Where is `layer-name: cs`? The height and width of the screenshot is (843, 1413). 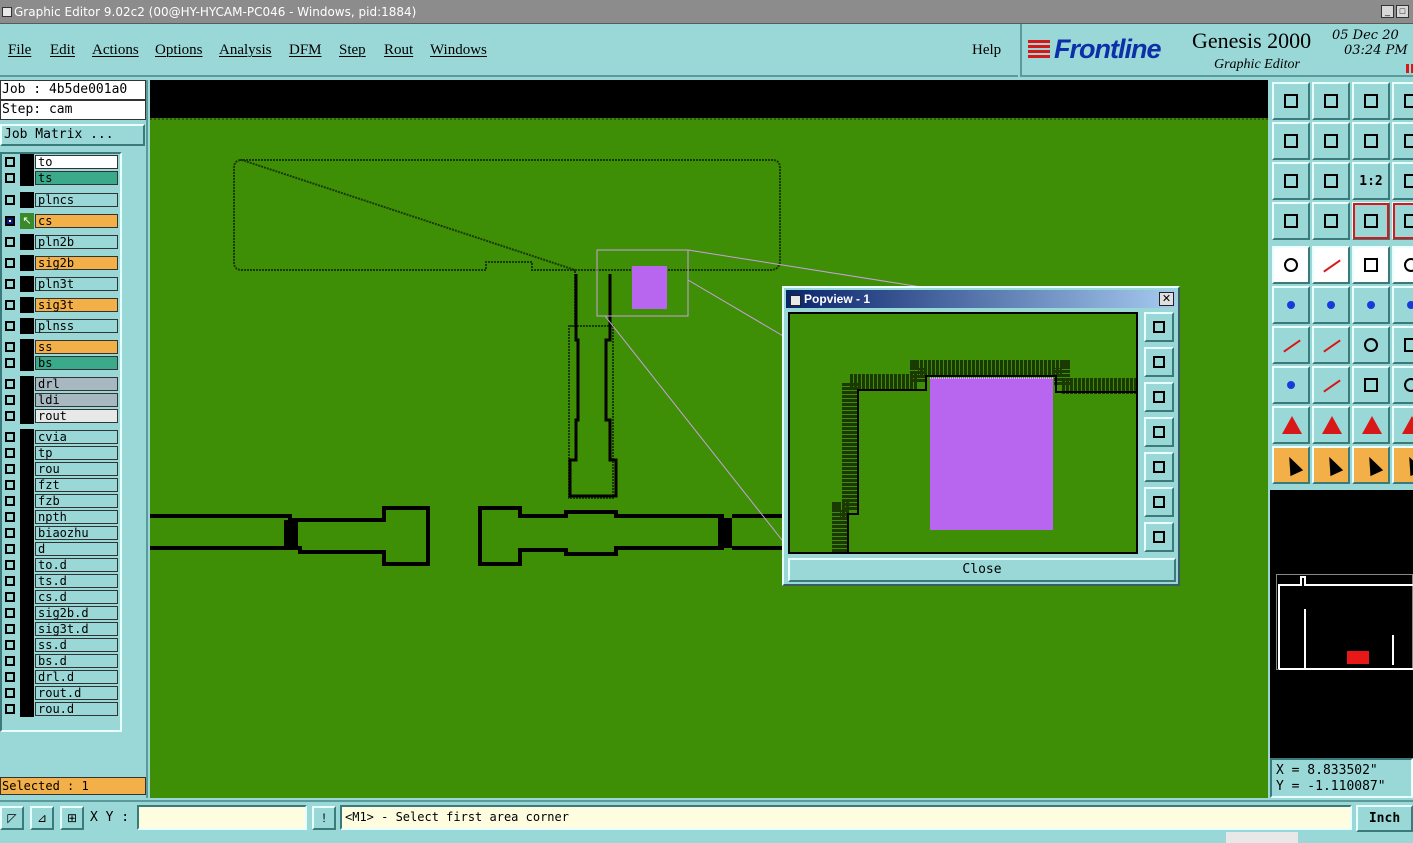 layer-name: cs is located at coordinates (76, 221).